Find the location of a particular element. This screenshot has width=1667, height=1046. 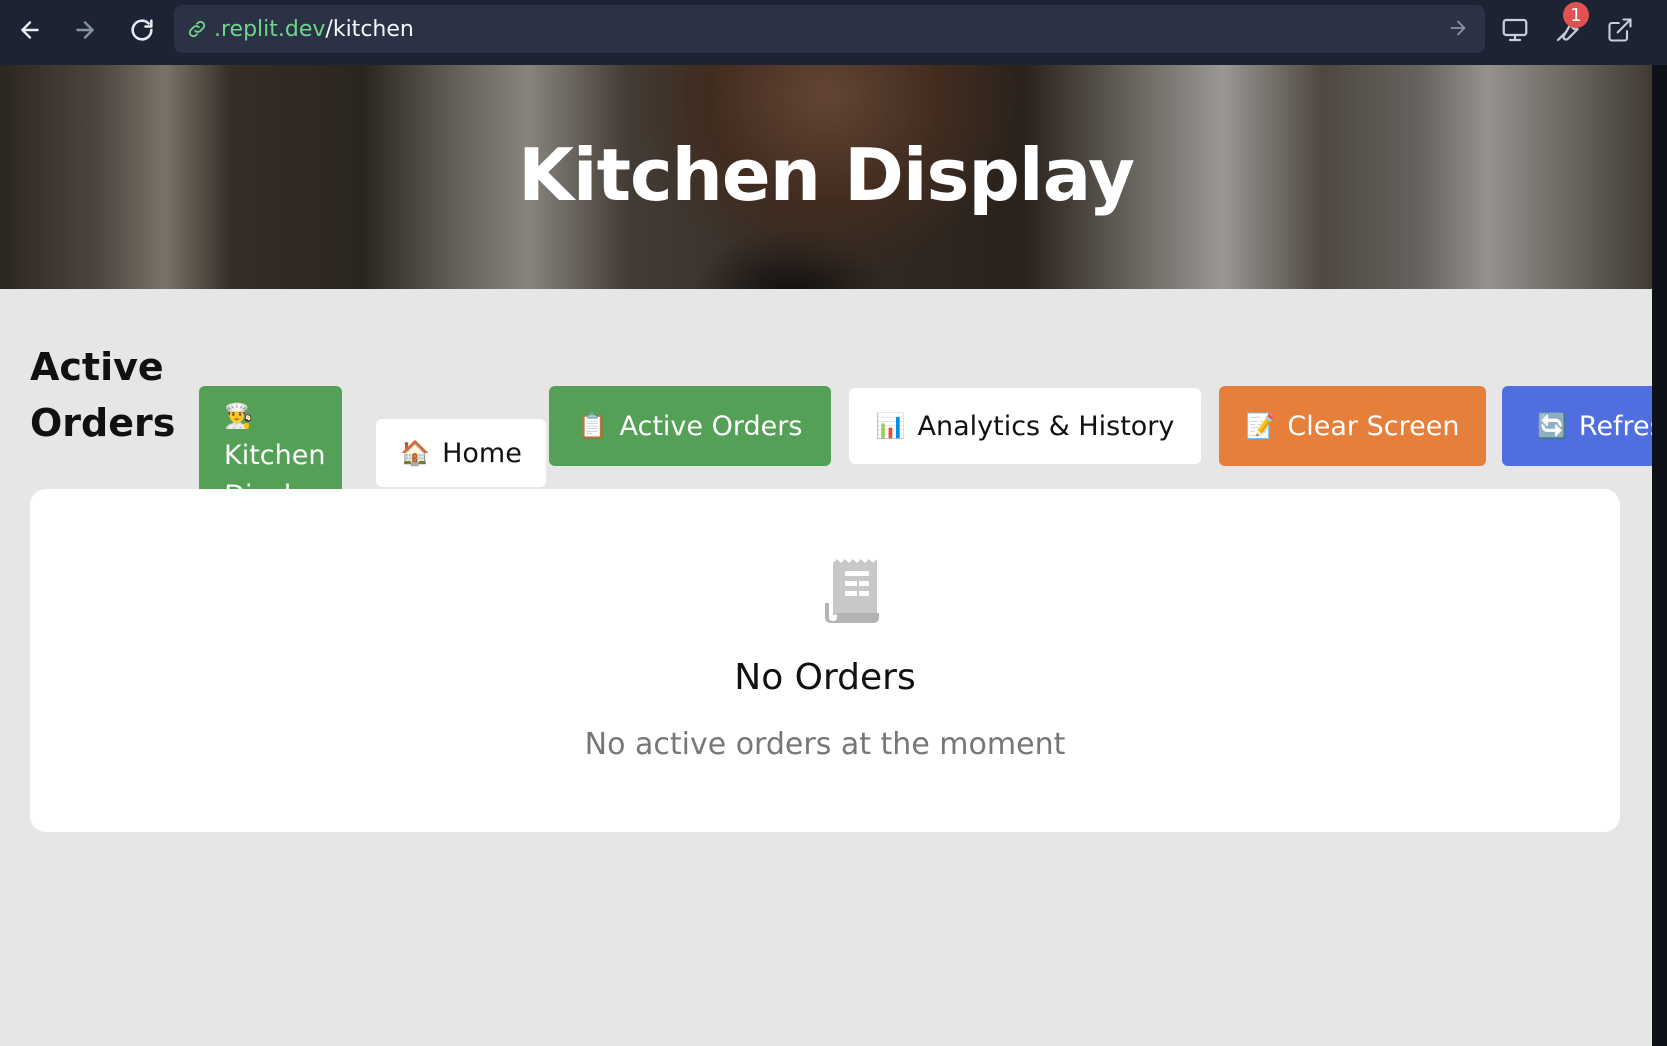

forward-button is located at coordinates (85, 30).